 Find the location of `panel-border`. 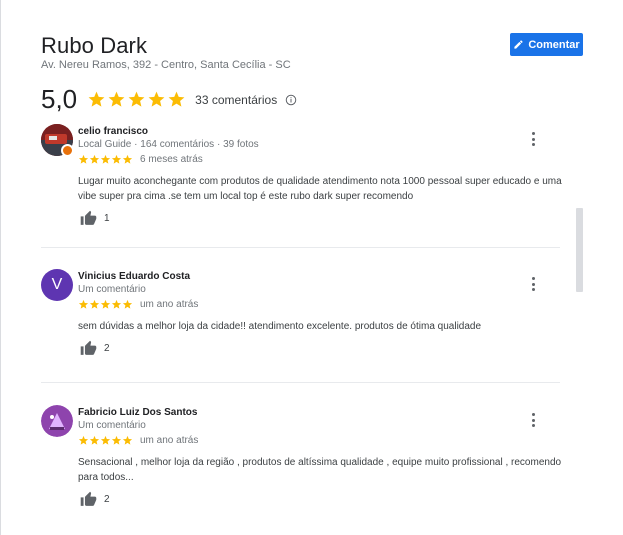

panel-border is located at coordinates (0, 267).